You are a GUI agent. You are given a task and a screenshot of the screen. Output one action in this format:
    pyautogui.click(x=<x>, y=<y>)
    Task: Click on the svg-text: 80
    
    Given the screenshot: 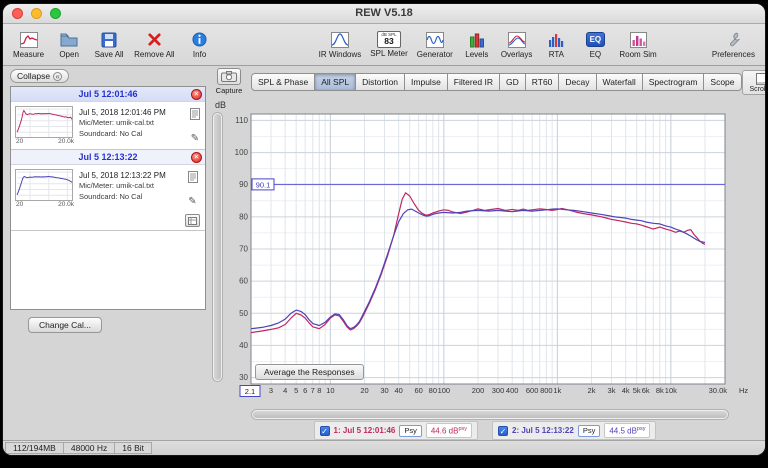 What is the action you would take?
    pyautogui.click(x=243, y=216)
    